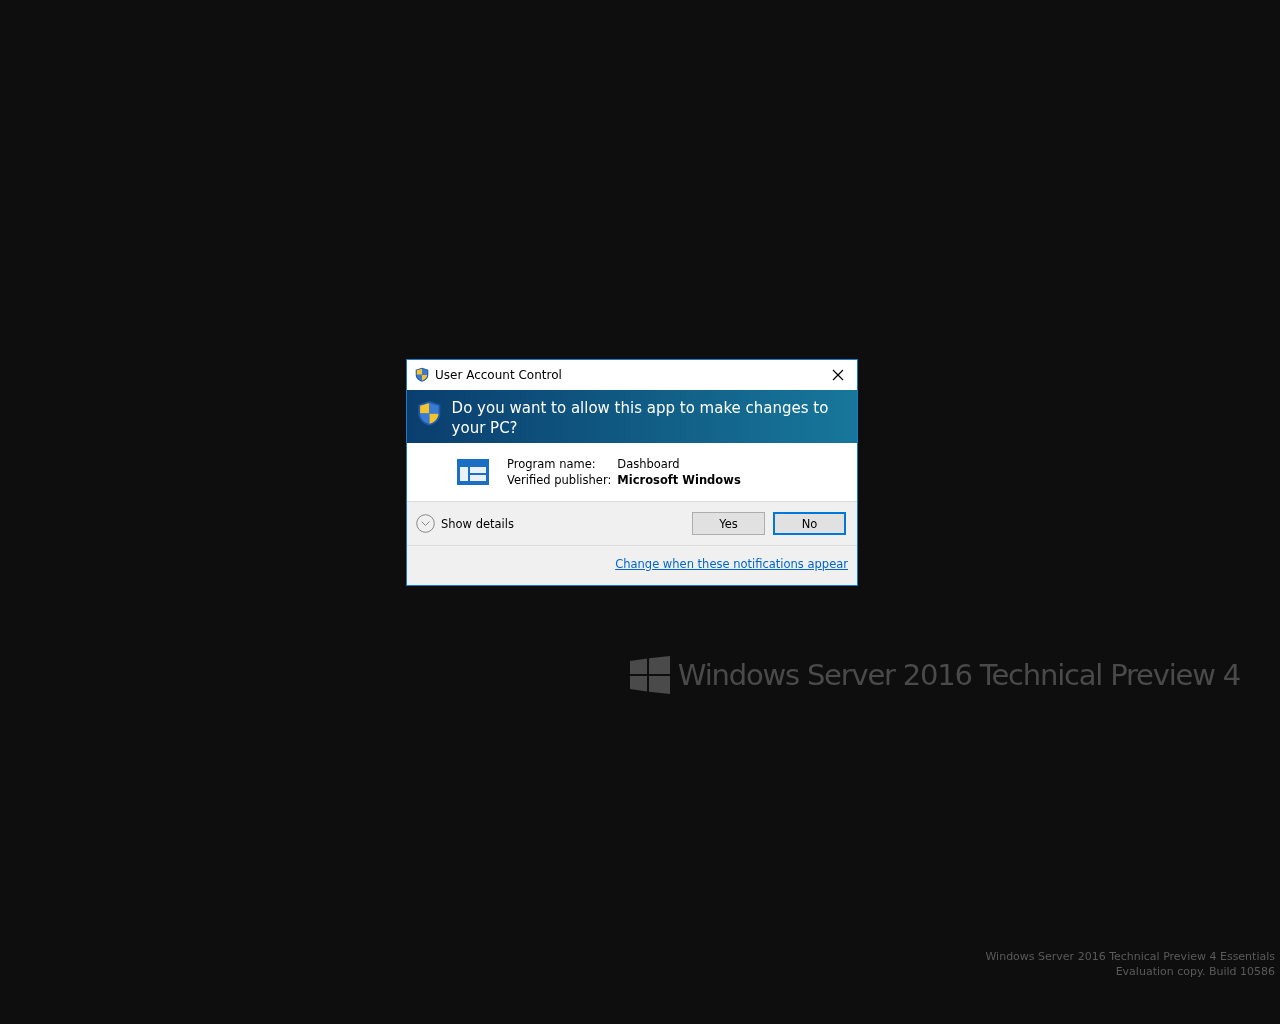 The height and width of the screenshot is (1024, 1280). What do you see at coordinates (728, 523) in the screenshot?
I see `dialog-button: Yes` at bounding box center [728, 523].